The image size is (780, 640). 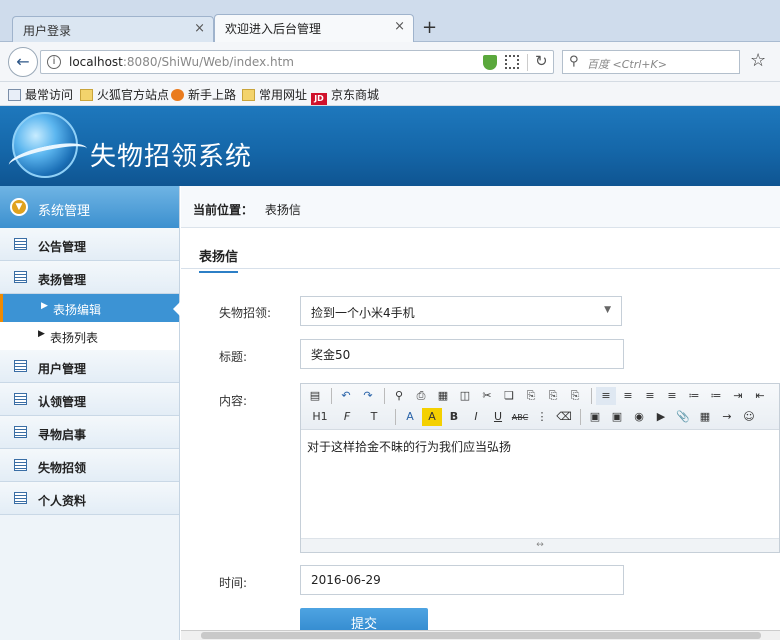 What do you see at coordinates (62, 435) in the screenshot?
I see `sidebar-item-label: 寻物启事` at bounding box center [62, 435].